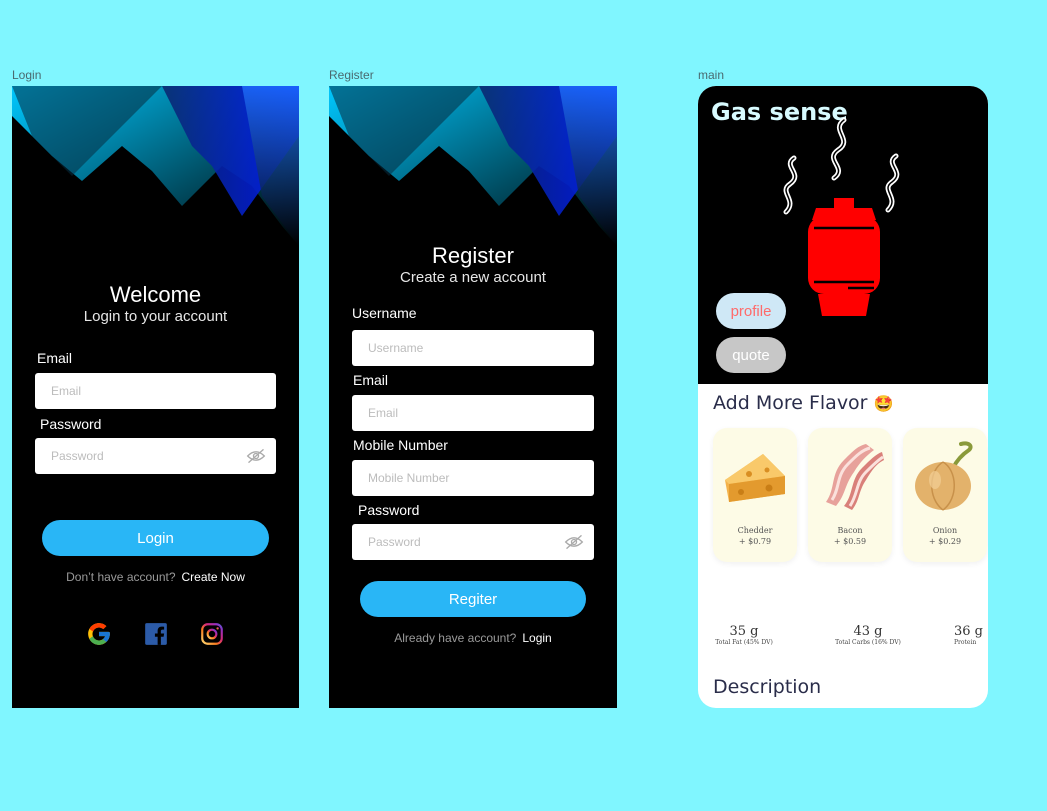  Describe the element at coordinates (755, 530) in the screenshot. I see `card-name: Chedder` at that location.